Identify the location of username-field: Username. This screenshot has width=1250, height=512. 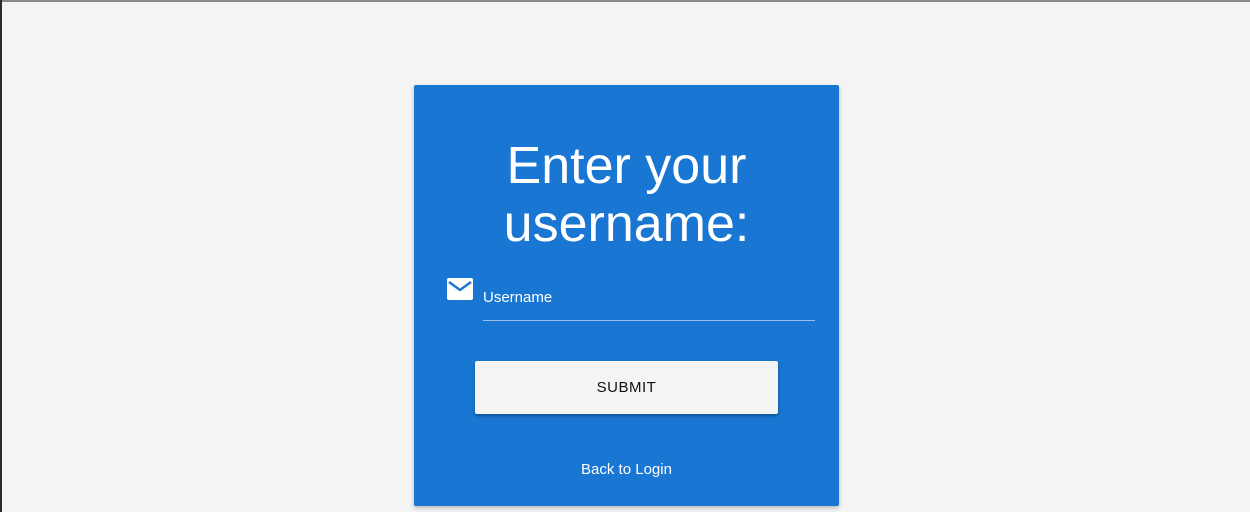
(649, 301).